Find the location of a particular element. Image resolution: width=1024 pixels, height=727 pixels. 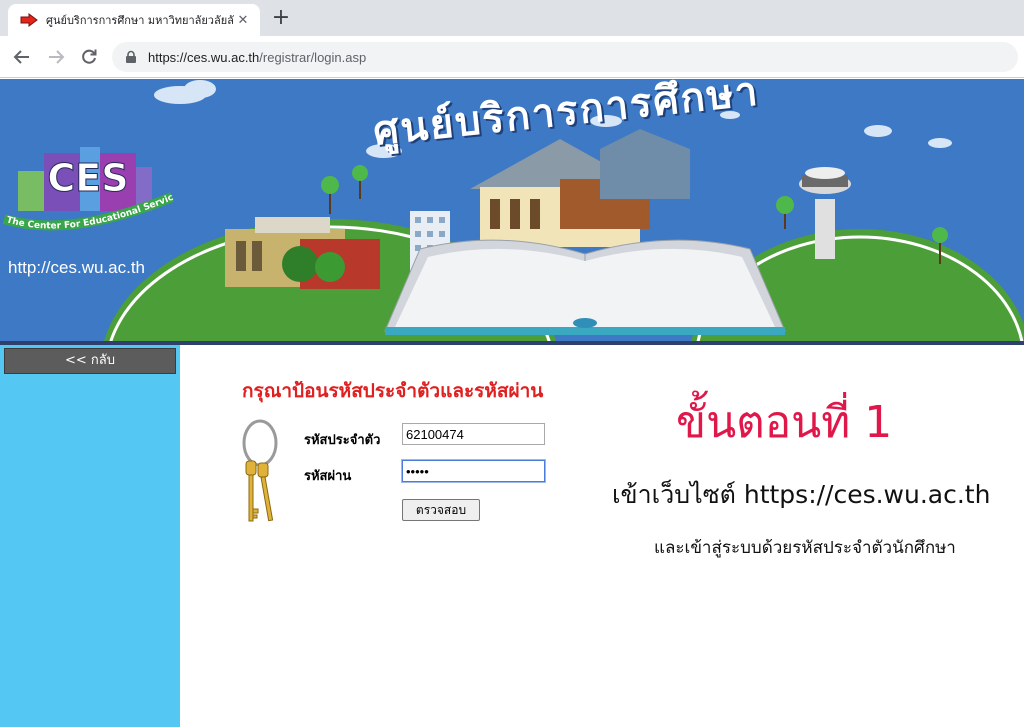

arrow-favicon-icon is located at coordinates (29, 20).